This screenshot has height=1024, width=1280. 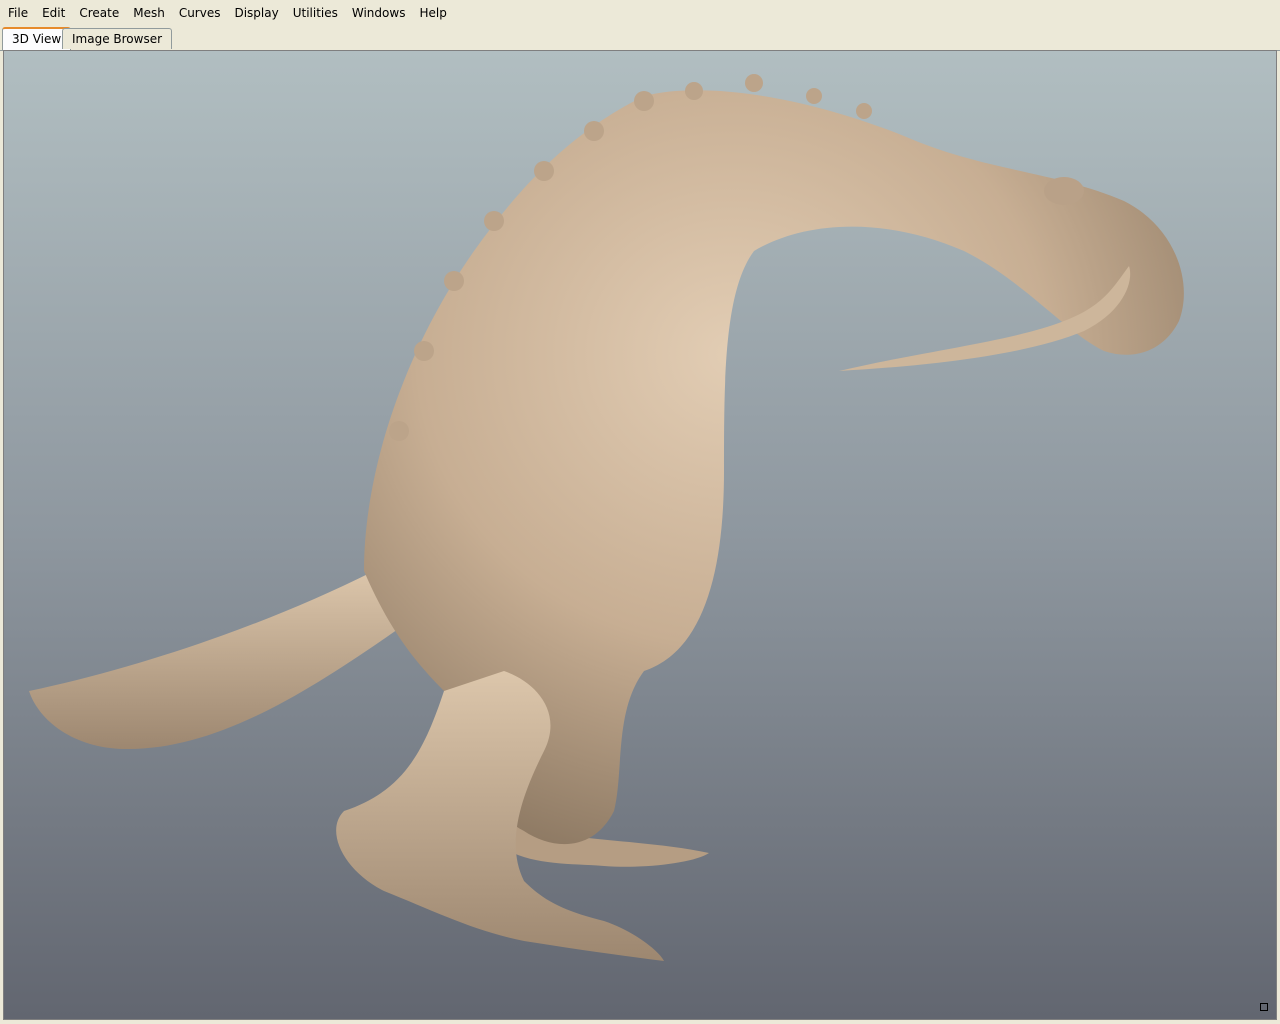 I want to click on menu-file: File, so click(x=18, y=13).